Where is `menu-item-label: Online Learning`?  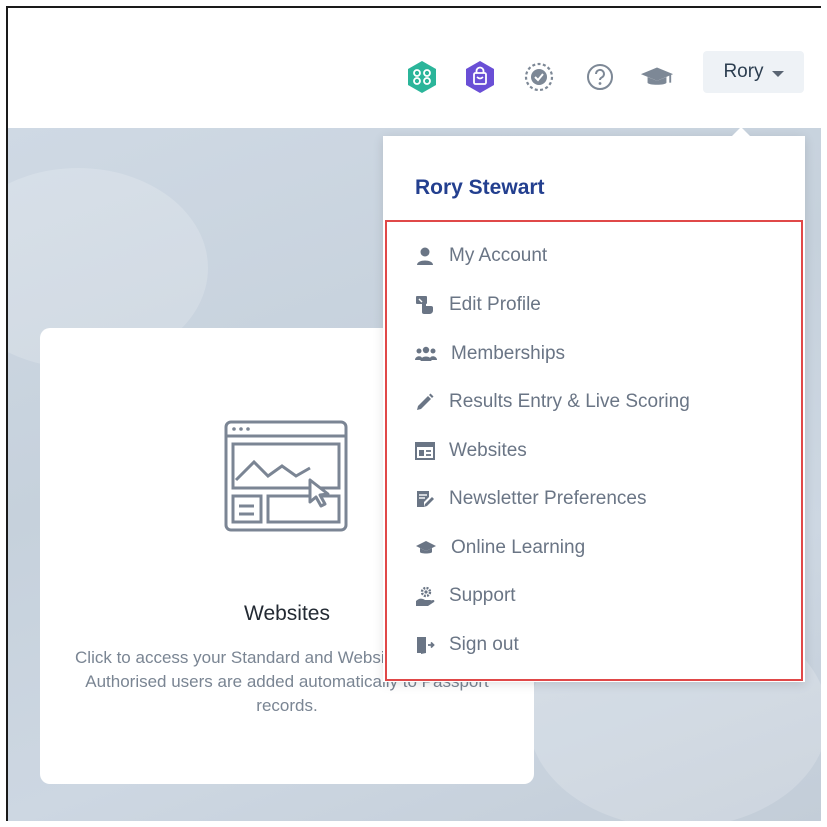 menu-item-label: Online Learning is located at coordinates (518, 547).